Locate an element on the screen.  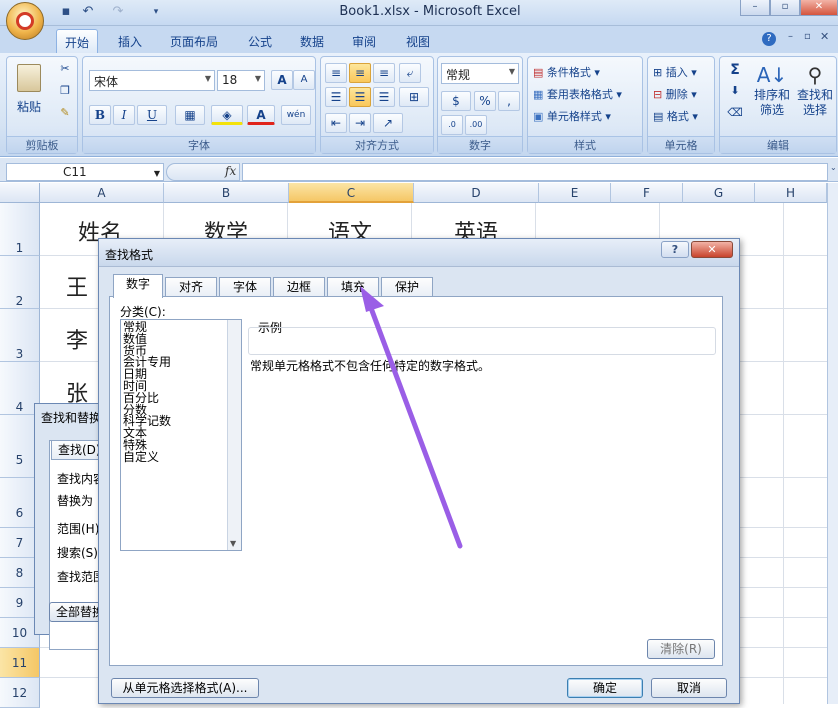
align-top-icon: ≡ is located at coordinates (336, 73).